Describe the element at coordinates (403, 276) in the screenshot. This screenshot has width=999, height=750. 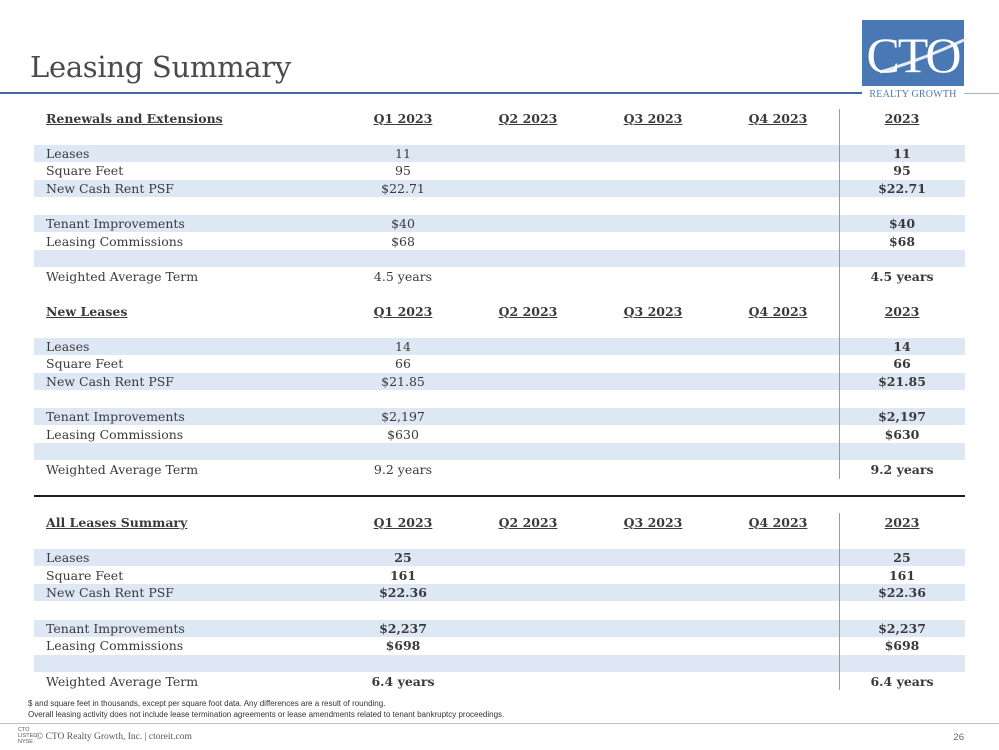
I see `cell-q1: 4.5 years` at that location.